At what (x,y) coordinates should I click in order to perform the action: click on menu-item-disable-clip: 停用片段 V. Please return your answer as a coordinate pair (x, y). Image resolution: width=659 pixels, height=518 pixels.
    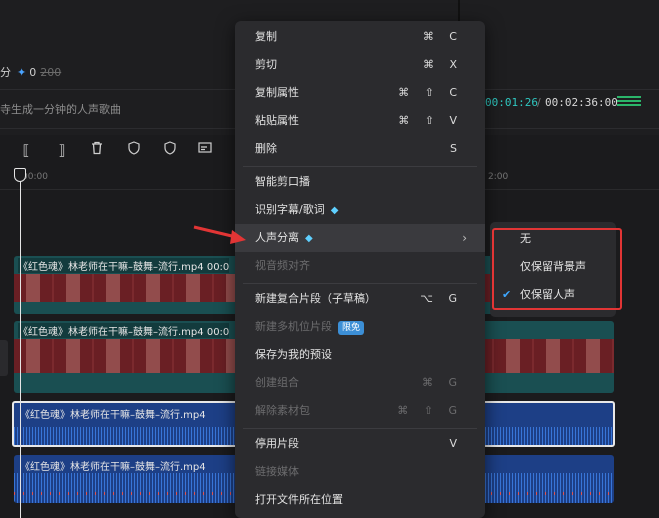
    Looking at the image, I should click on (360, 444).